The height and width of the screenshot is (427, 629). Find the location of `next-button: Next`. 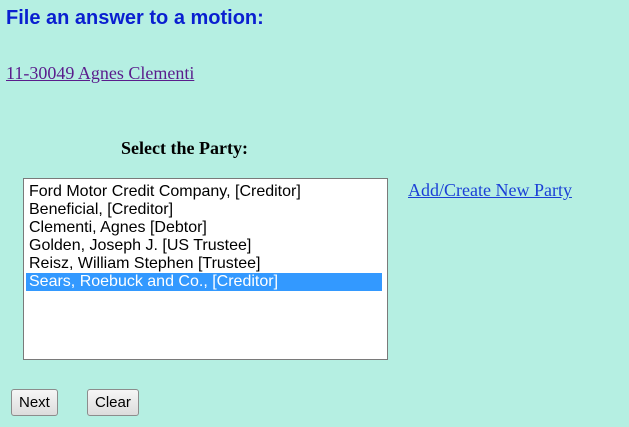

next-button: Next is located at coordinates (34, 402).